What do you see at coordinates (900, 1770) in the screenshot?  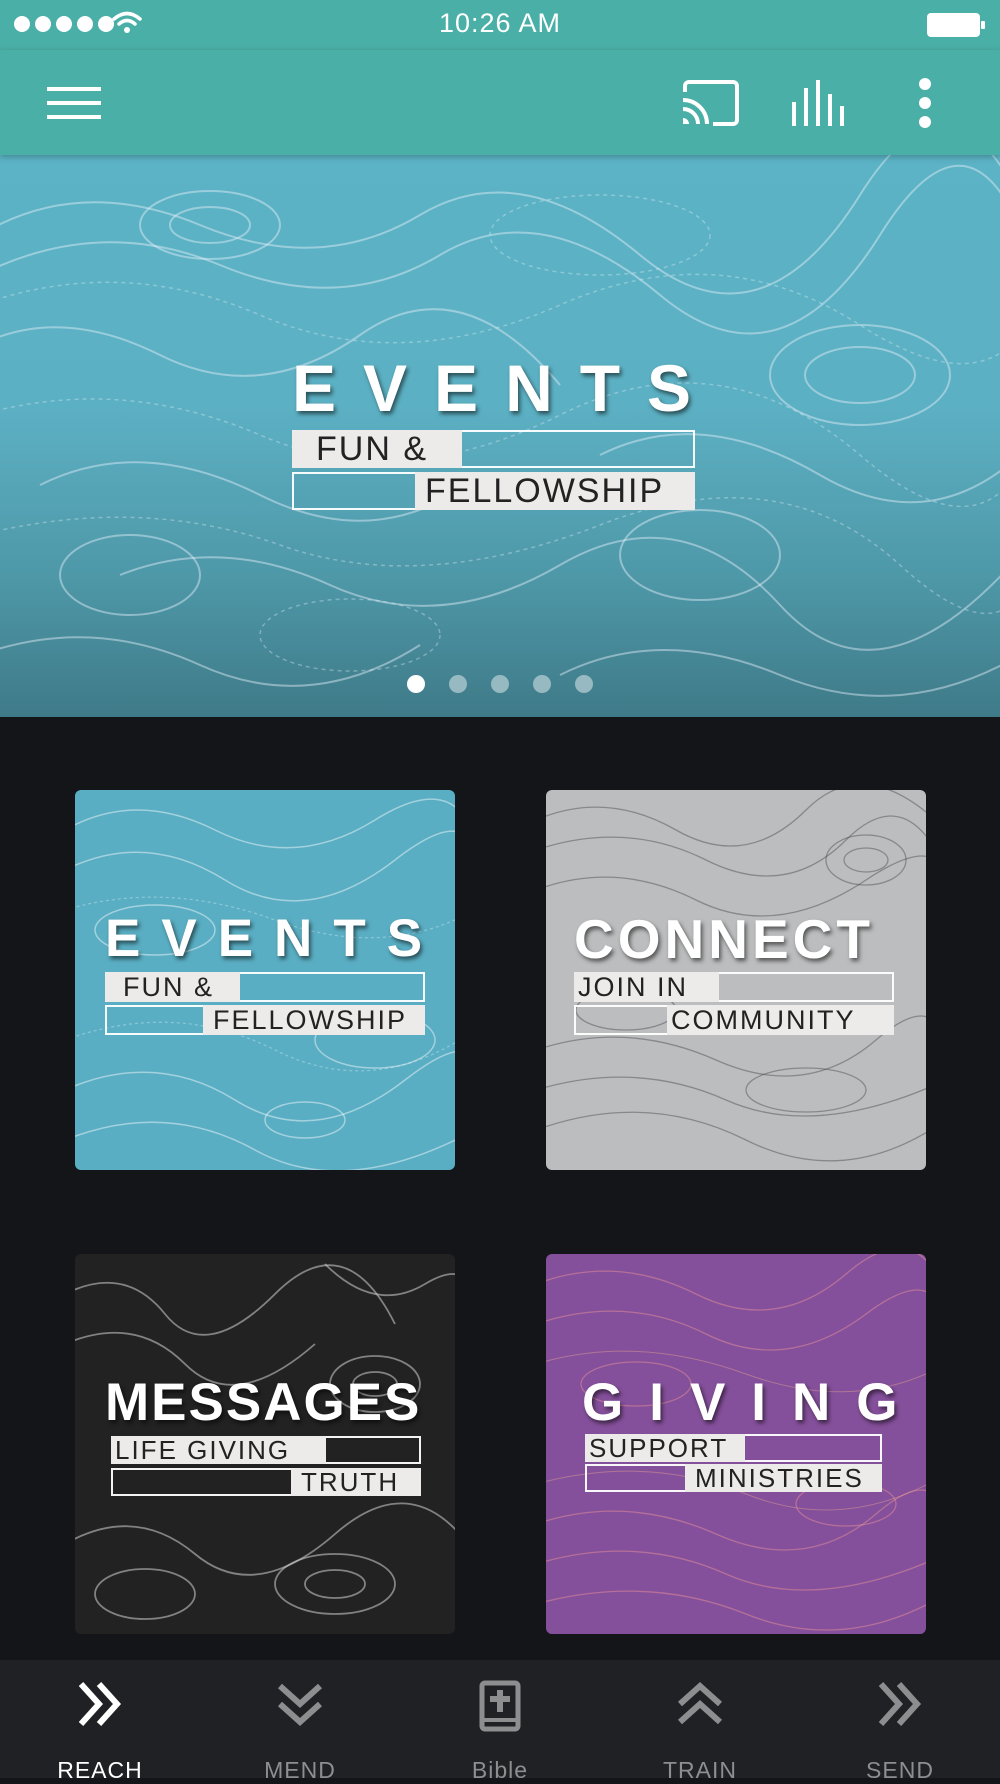 I see `nav-item-label: SEND` at bounding box center [900, 1770].